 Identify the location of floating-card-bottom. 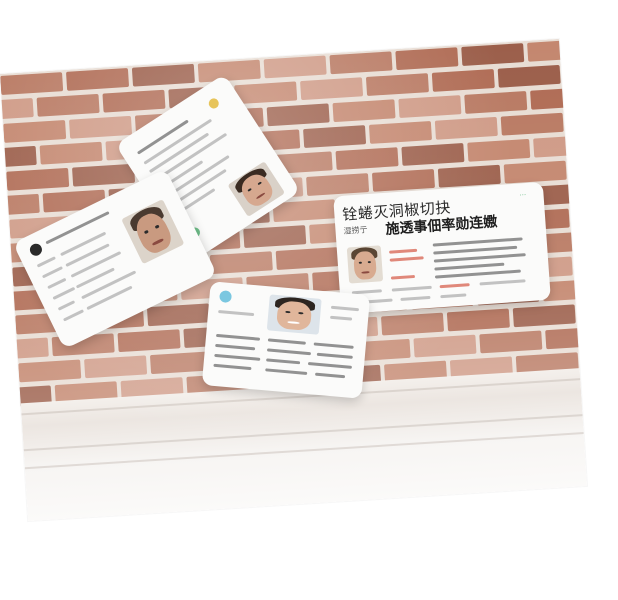
(286, 340).